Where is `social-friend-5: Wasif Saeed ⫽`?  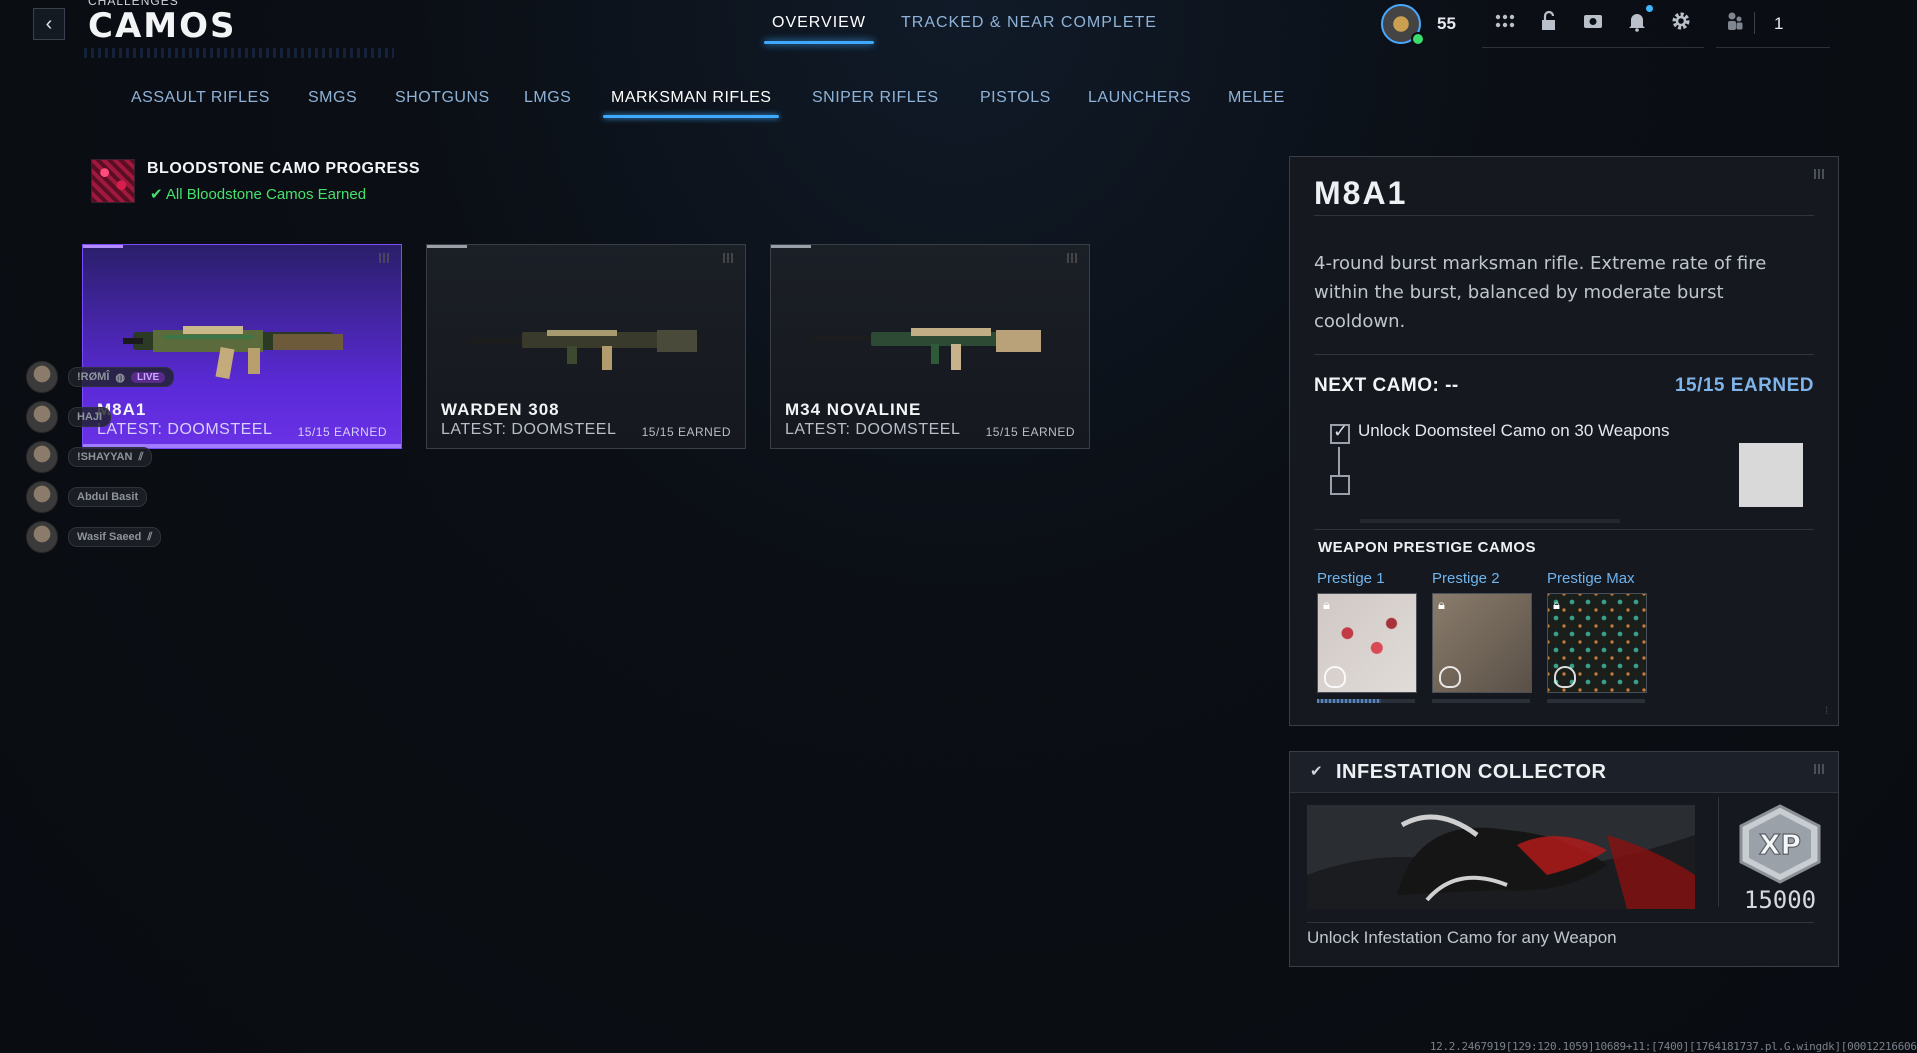
social-friend-5: Wasif Saeed ⫽ is located at coordinates (94, 537).